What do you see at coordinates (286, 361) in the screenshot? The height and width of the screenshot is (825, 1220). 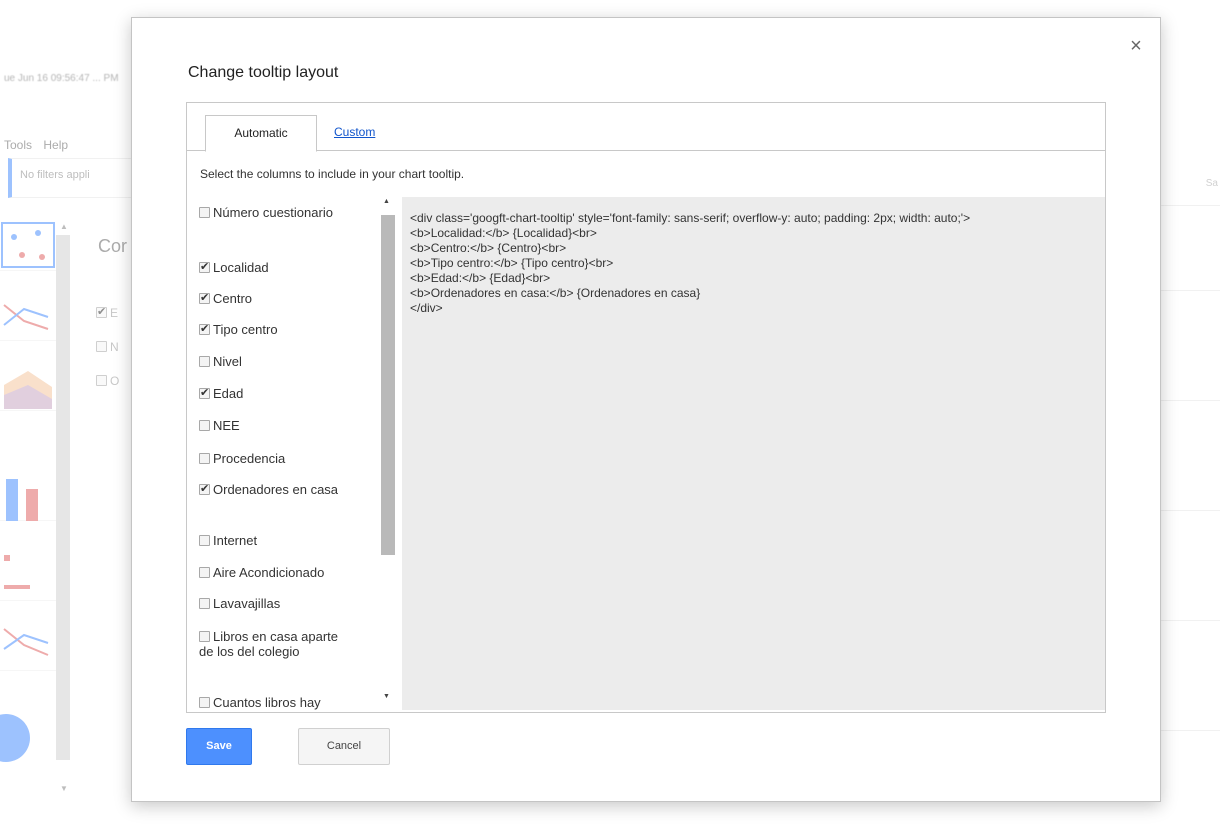 I see `column-option: Nivel` at bounding box center [286, 361].